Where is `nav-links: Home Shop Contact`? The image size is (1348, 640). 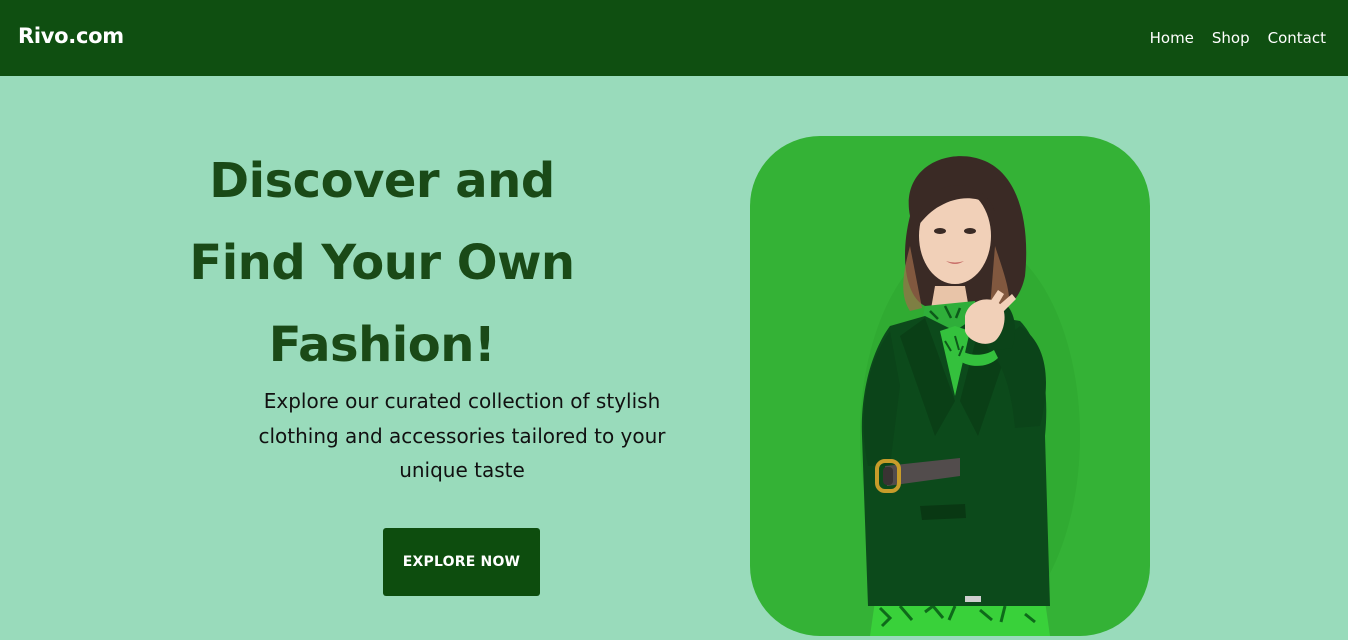 nav-links: Home Shop Contact is located at coordinates (1238, 38).